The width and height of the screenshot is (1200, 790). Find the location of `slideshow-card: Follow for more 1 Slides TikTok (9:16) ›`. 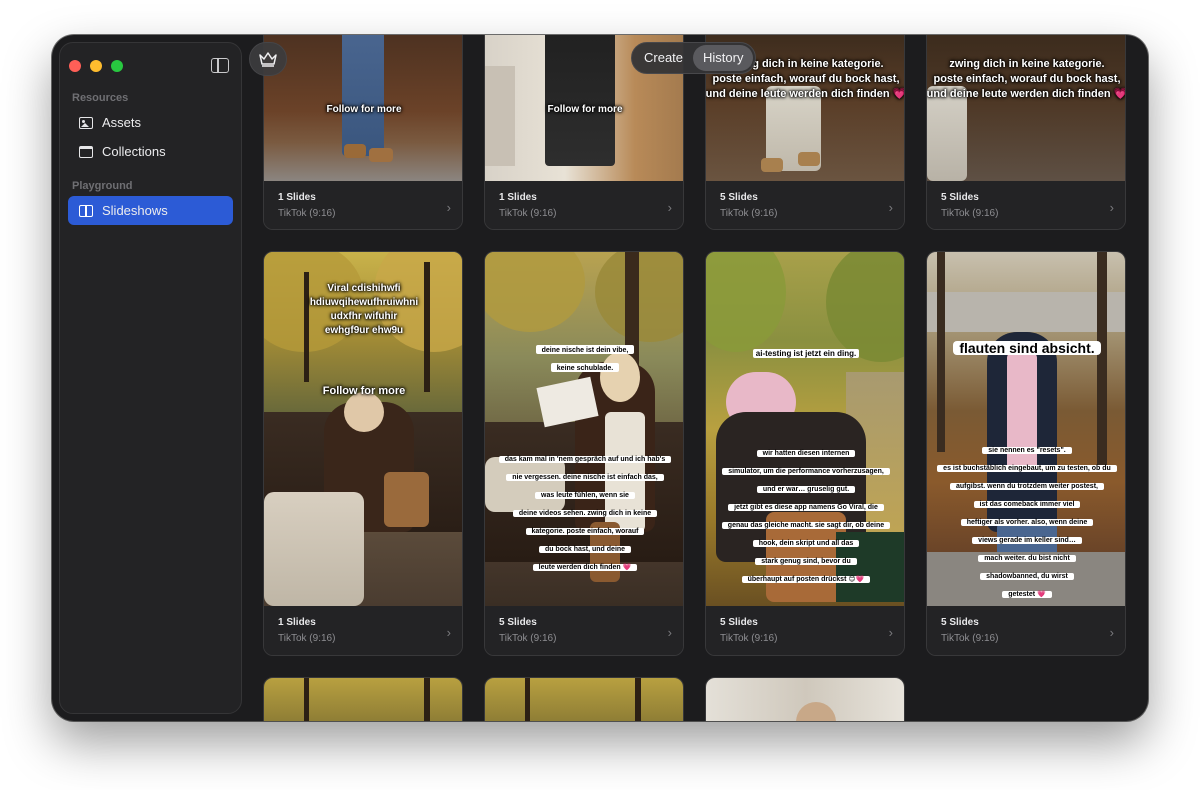

slideshow-card: Follow for more 1 Slides TikTok (9:16) › is located at coordinates (363, 132).